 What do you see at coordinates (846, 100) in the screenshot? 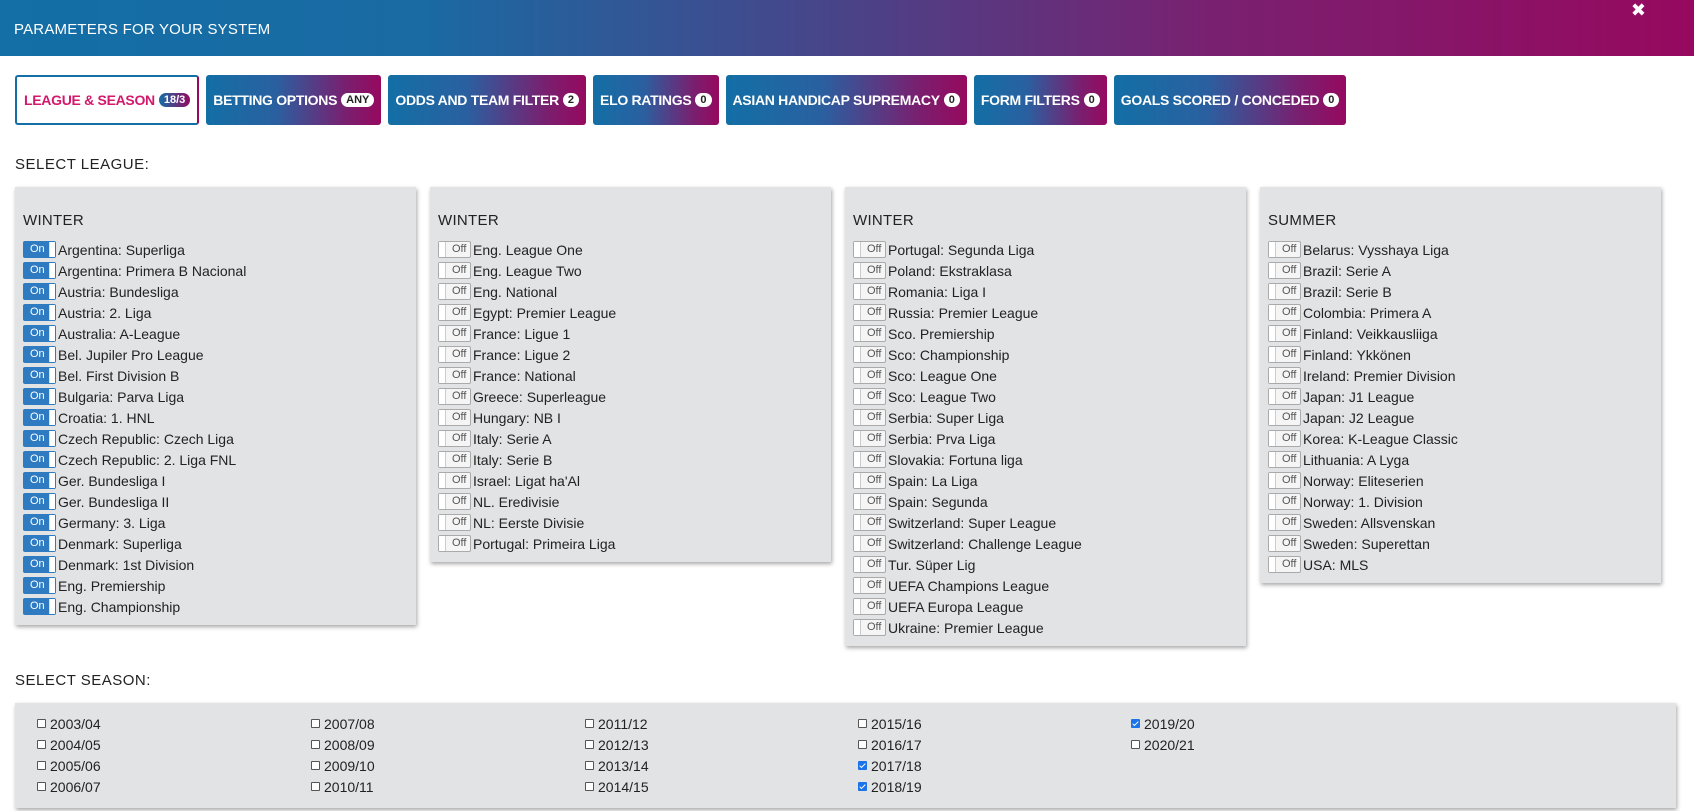
I see `tab-asian-handicap-supremacy: ASIAN HANDICAP SUPREMACY 0` at bounding box center [846, 100].